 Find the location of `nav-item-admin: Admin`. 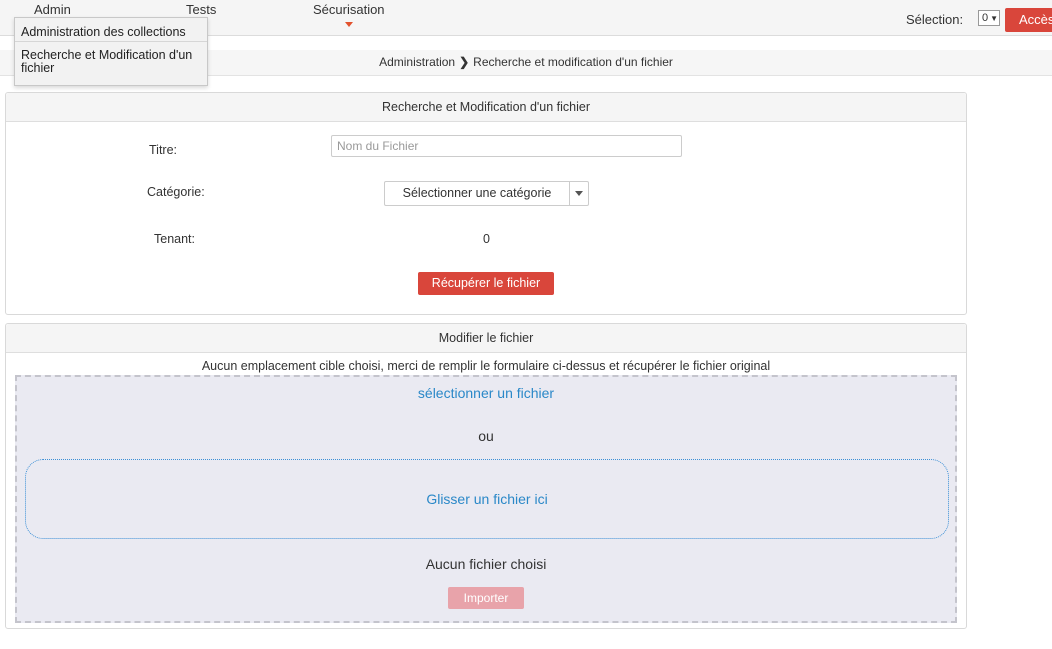

nav-item-admin: Admin is located at coordinates (52, 9).